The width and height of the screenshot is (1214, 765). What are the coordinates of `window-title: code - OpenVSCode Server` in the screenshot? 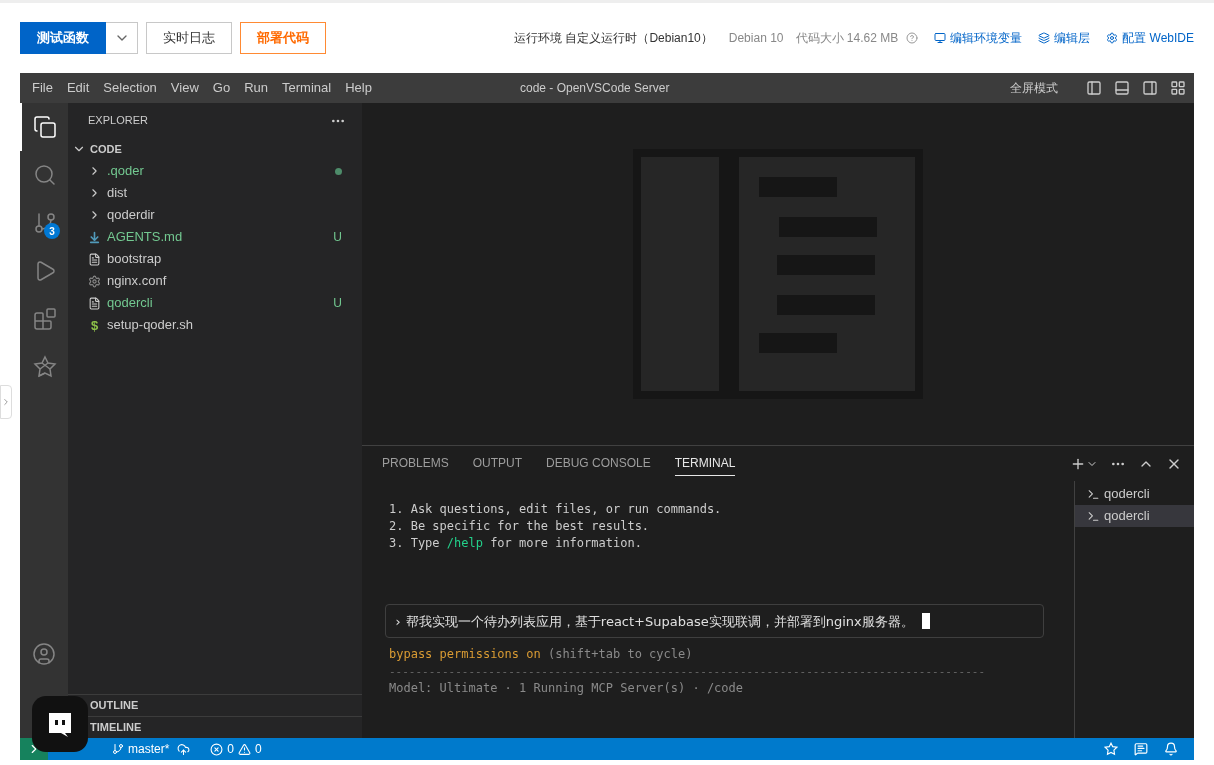 It's located at (595, 88).